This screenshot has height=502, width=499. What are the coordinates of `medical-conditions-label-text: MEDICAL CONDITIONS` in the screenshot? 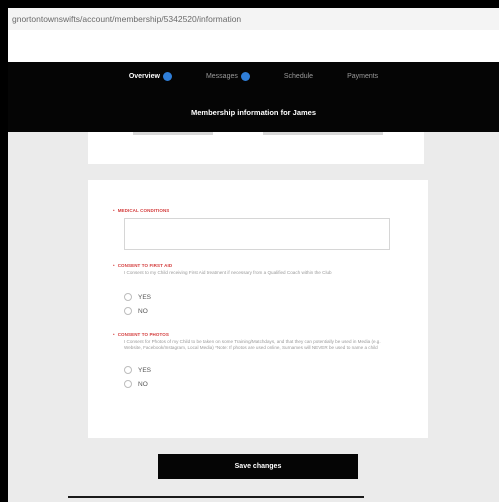 It's located at (143, 210).